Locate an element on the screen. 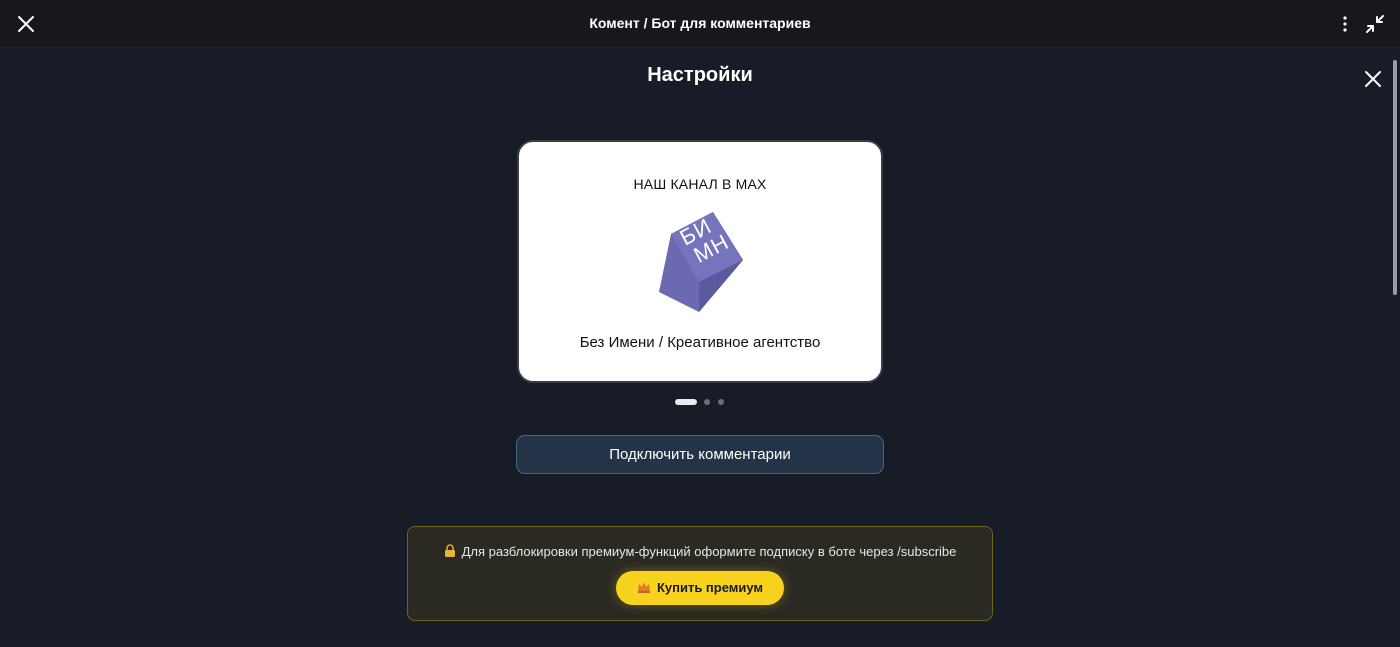  page-title: Настройки is located at coordinates (700, 75).